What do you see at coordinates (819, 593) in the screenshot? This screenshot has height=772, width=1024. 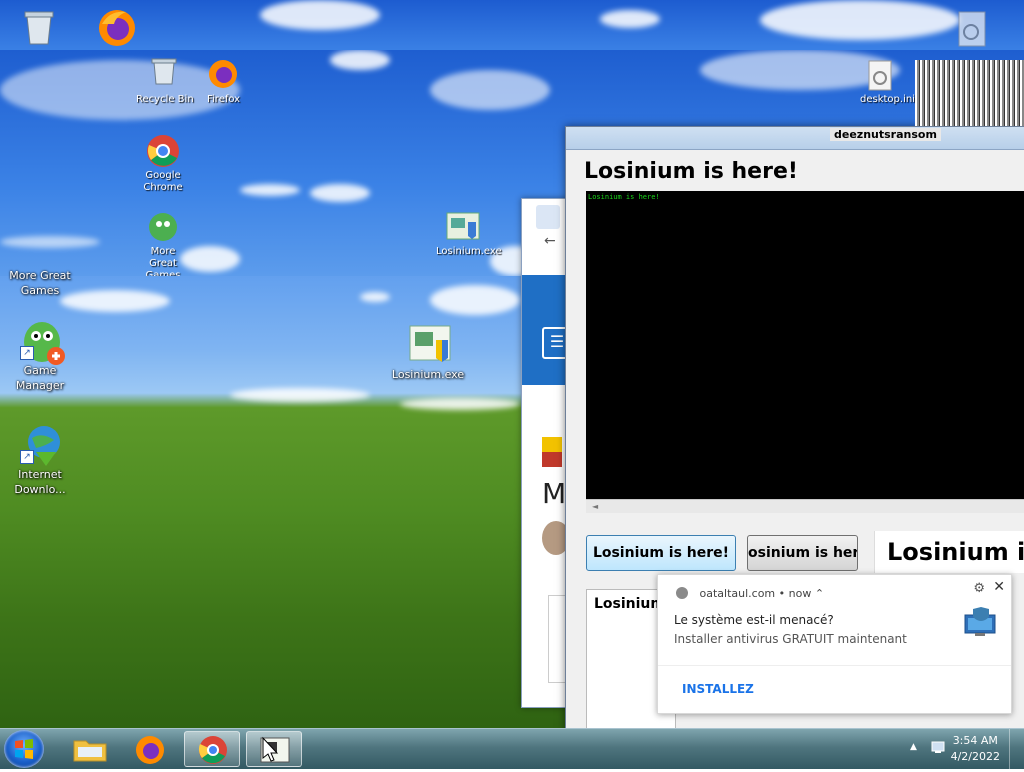 I see `chevron-up-icon: ⌃` at bounding box center [819, 593].